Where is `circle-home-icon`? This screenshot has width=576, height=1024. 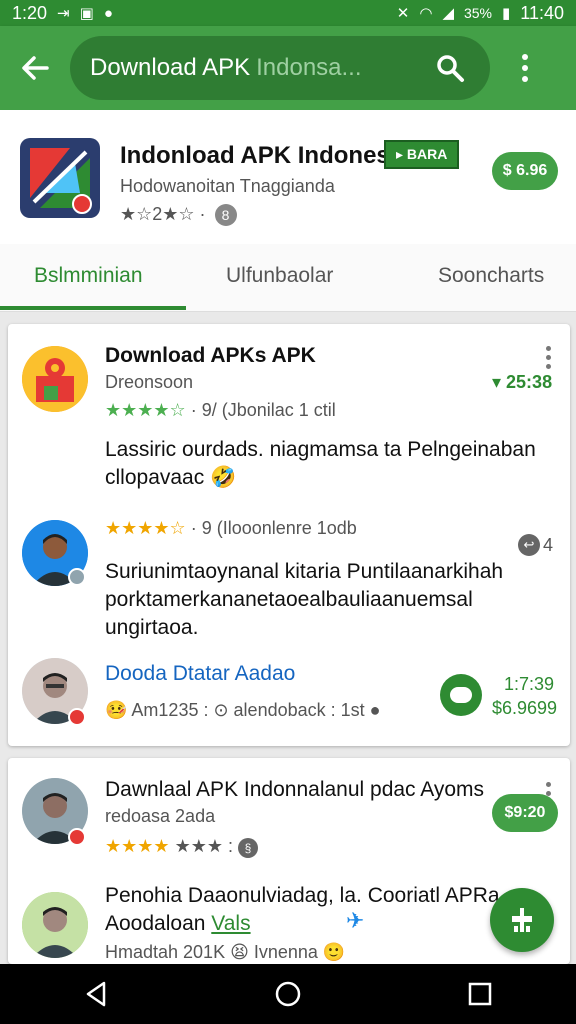
circle-home-icon is located at coordinates (288, 994).